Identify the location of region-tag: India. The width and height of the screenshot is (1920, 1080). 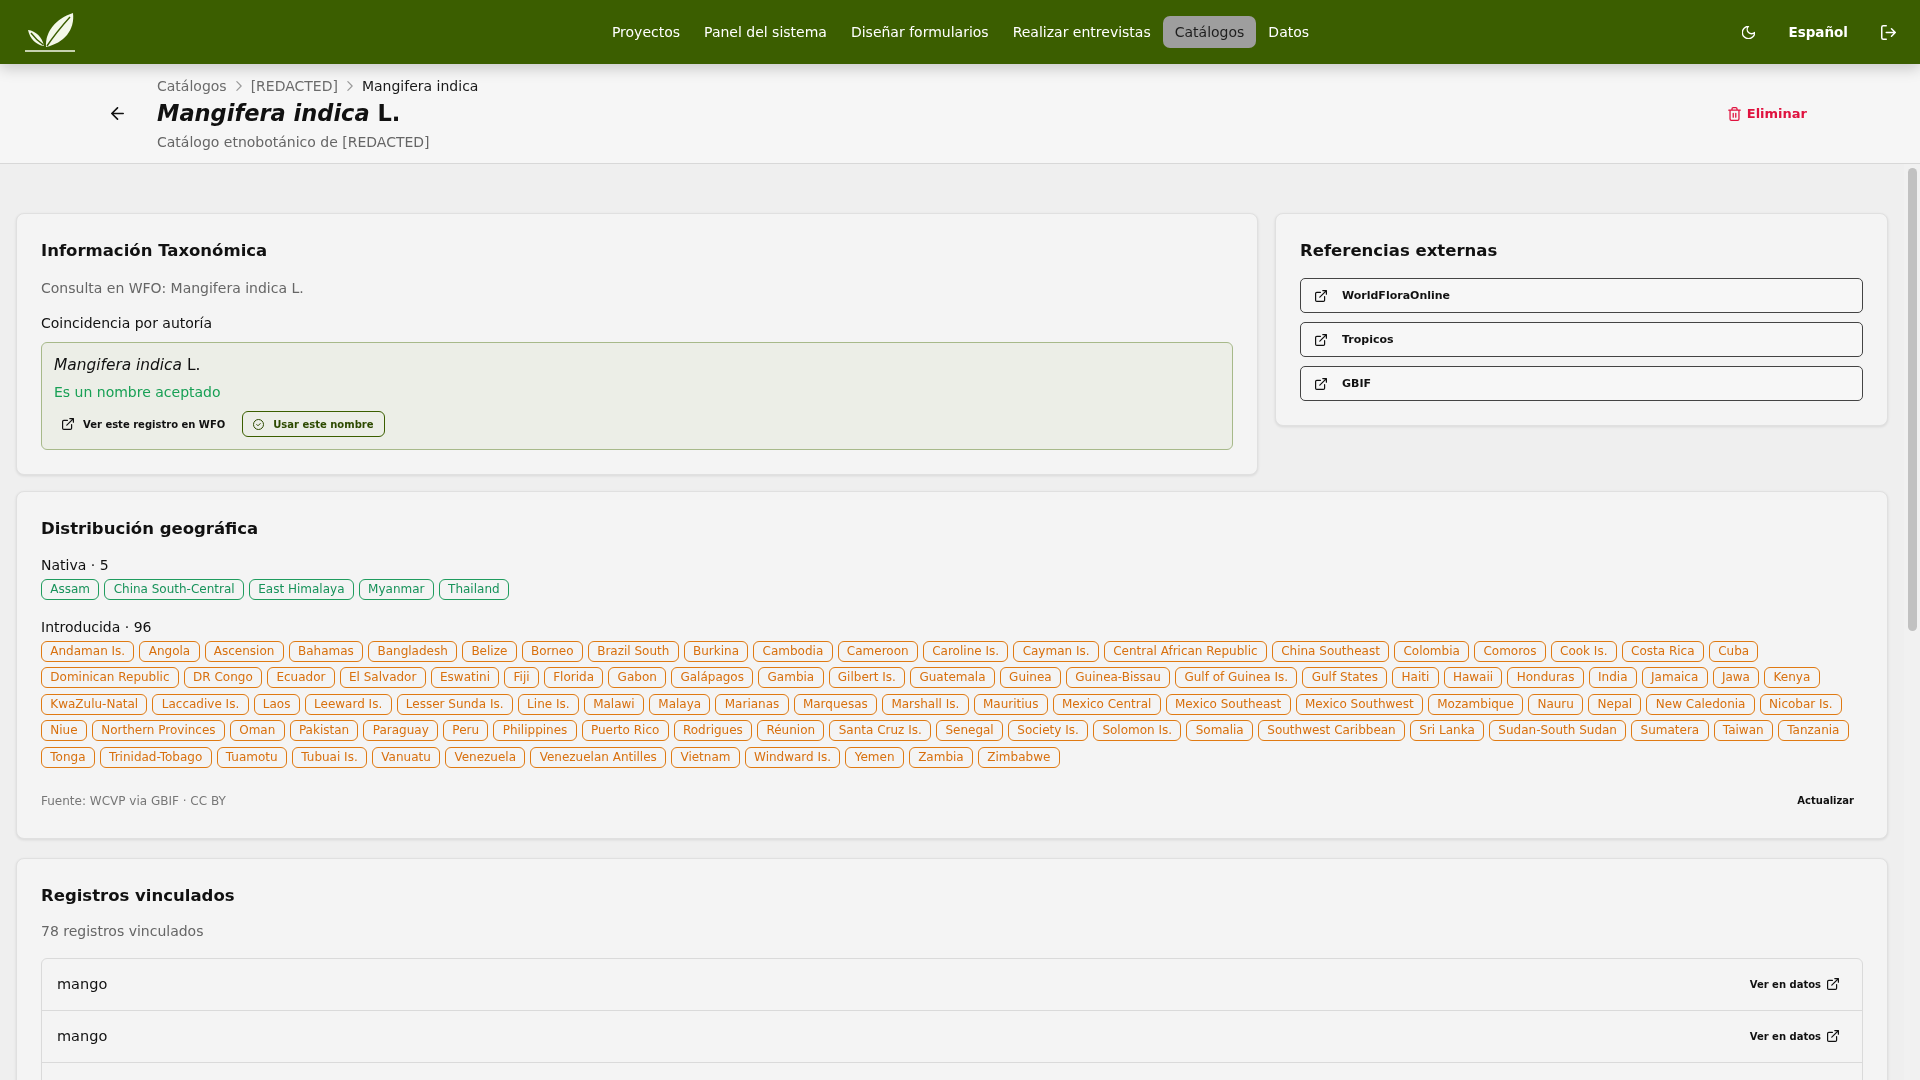
(1612, 678).